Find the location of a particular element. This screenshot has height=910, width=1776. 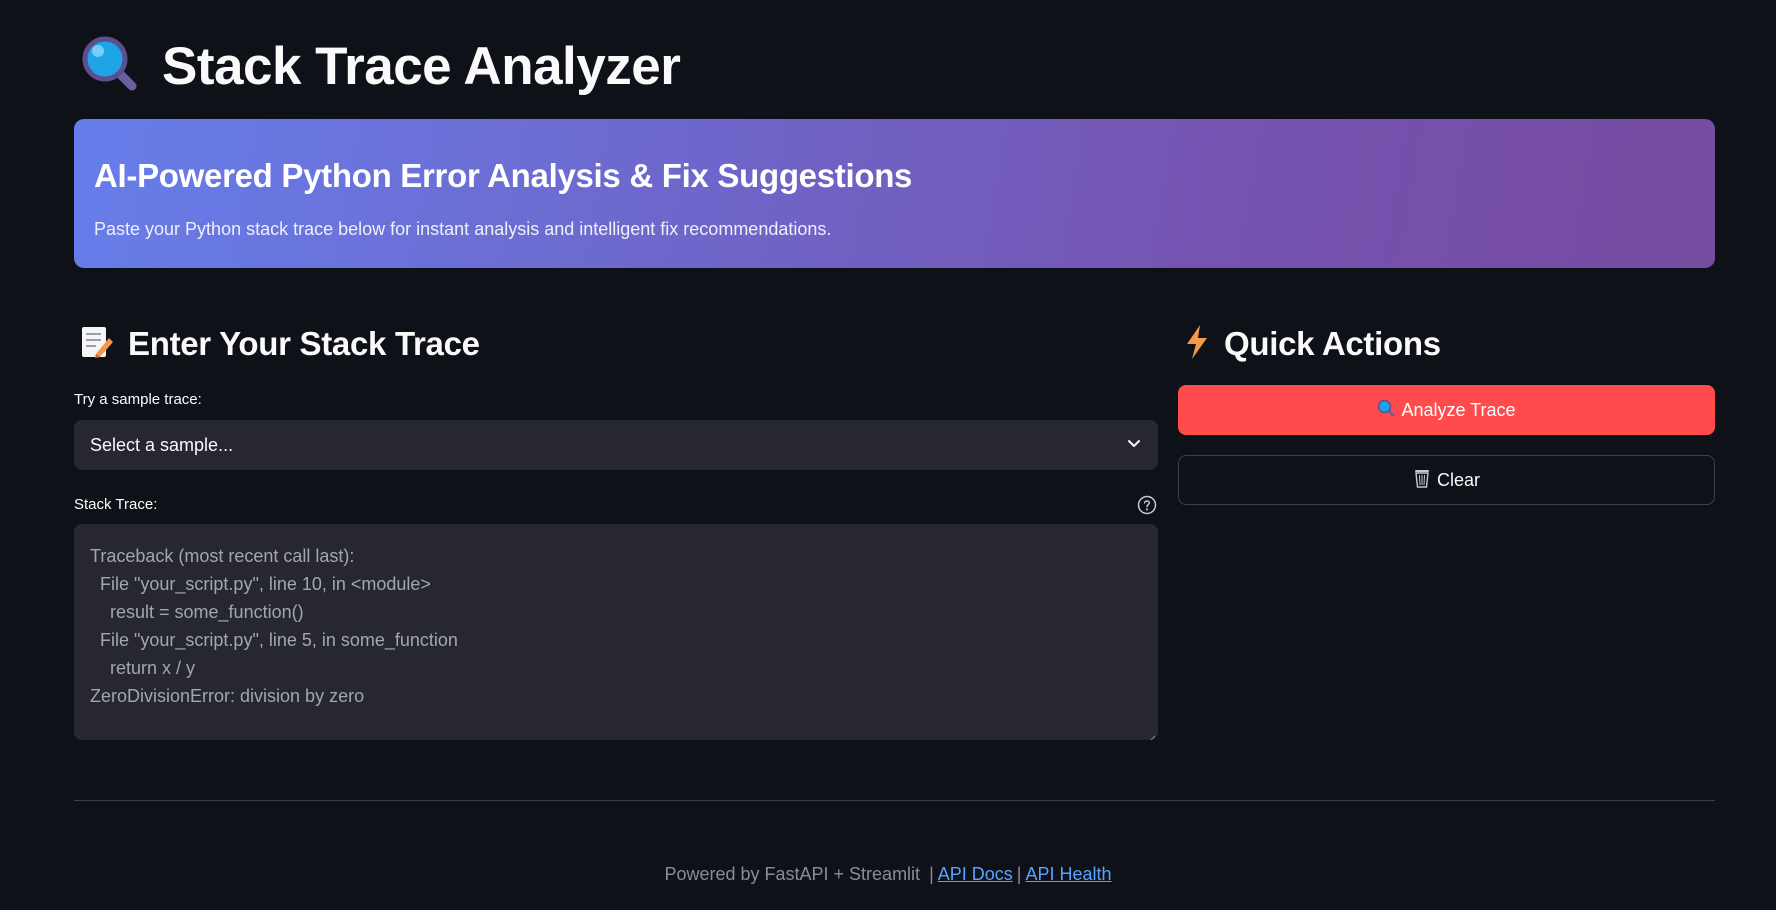

actions-section-title: Quick Actions is located at coordinates (1332, 343).